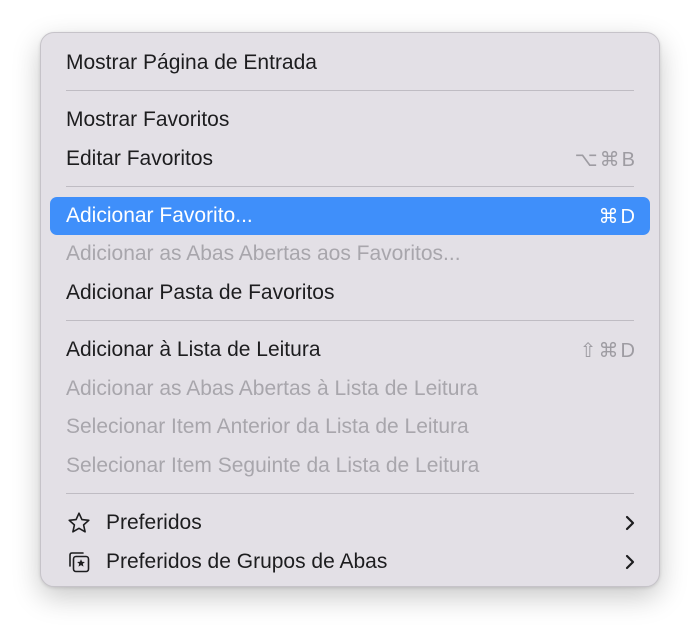 The width and height of the screenshot is (700, 635). I want to click on menu-item-label: Adicionar à Lista de Leitura, so click(193, 349).